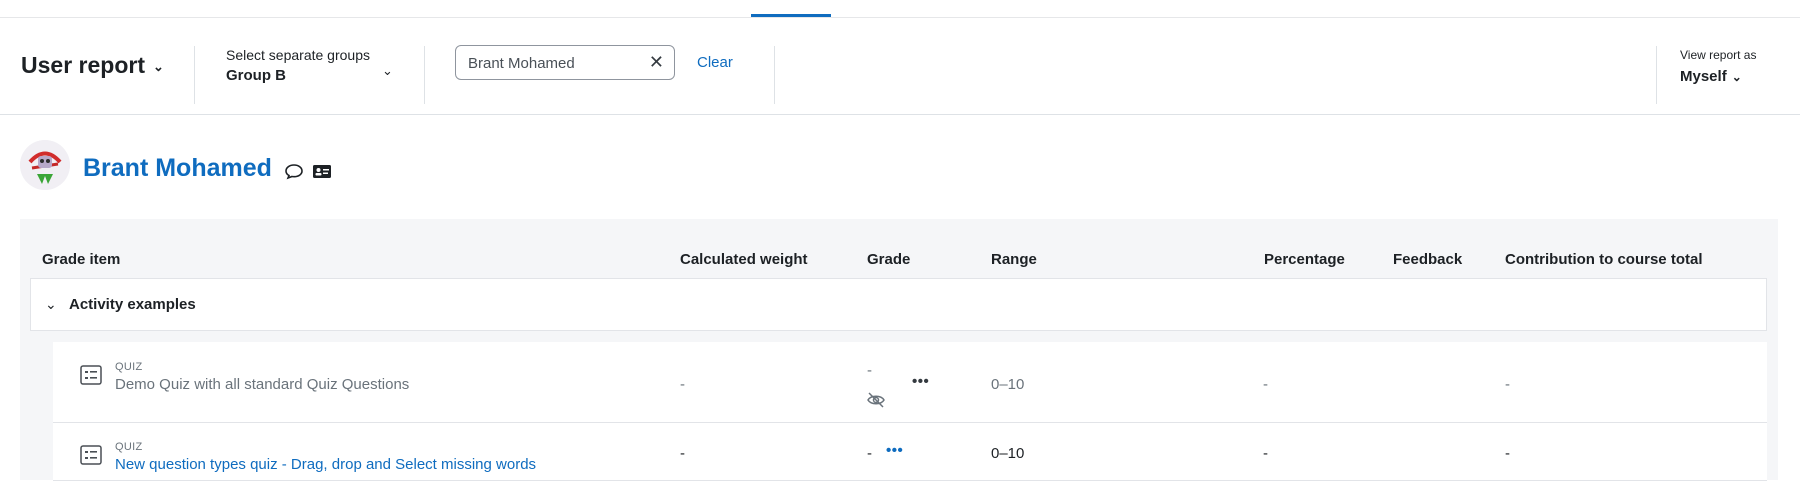 This screenshot has width=1818, height=481. Describe the element at coordinates (656, 62) in the screenshot. I see `clear-search-icon: ✕` at that location.